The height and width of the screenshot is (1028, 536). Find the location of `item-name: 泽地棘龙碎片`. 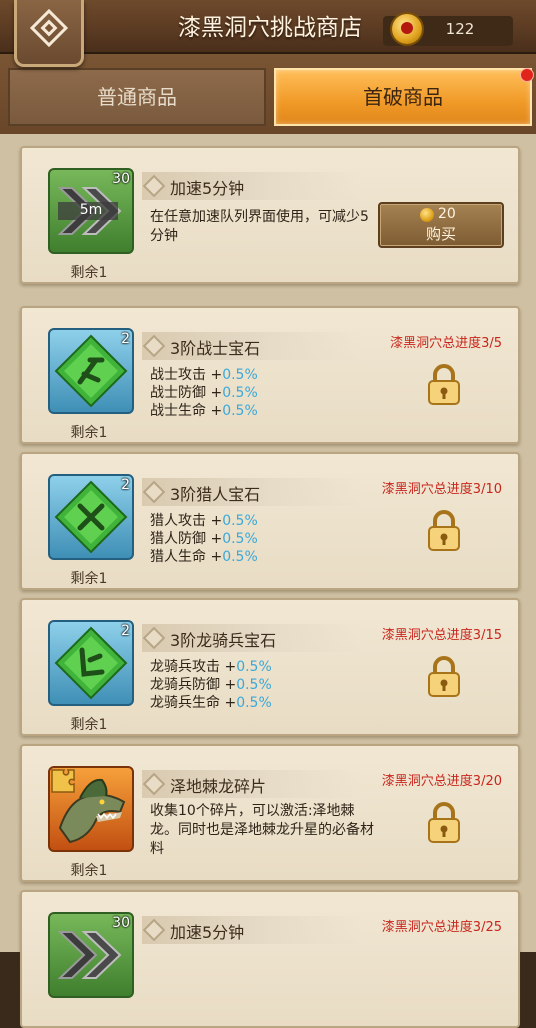

item-name: 泽地棘龙碎片 is located at coordinates (218, 786).